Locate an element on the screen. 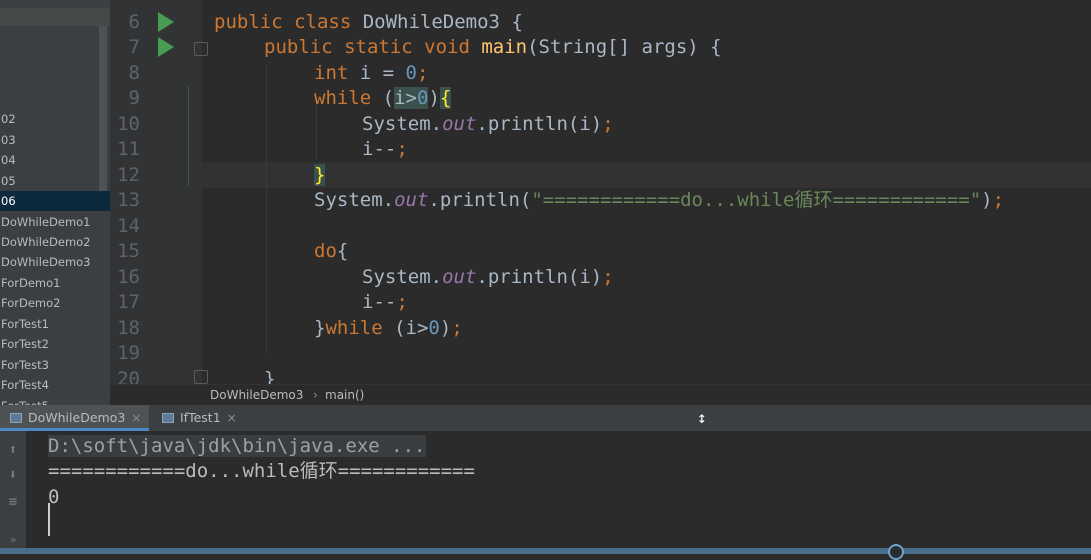 This screenshot has width=1091, height=560. arrow-up-icon: ⬆ is located at coordinates (13, 450).